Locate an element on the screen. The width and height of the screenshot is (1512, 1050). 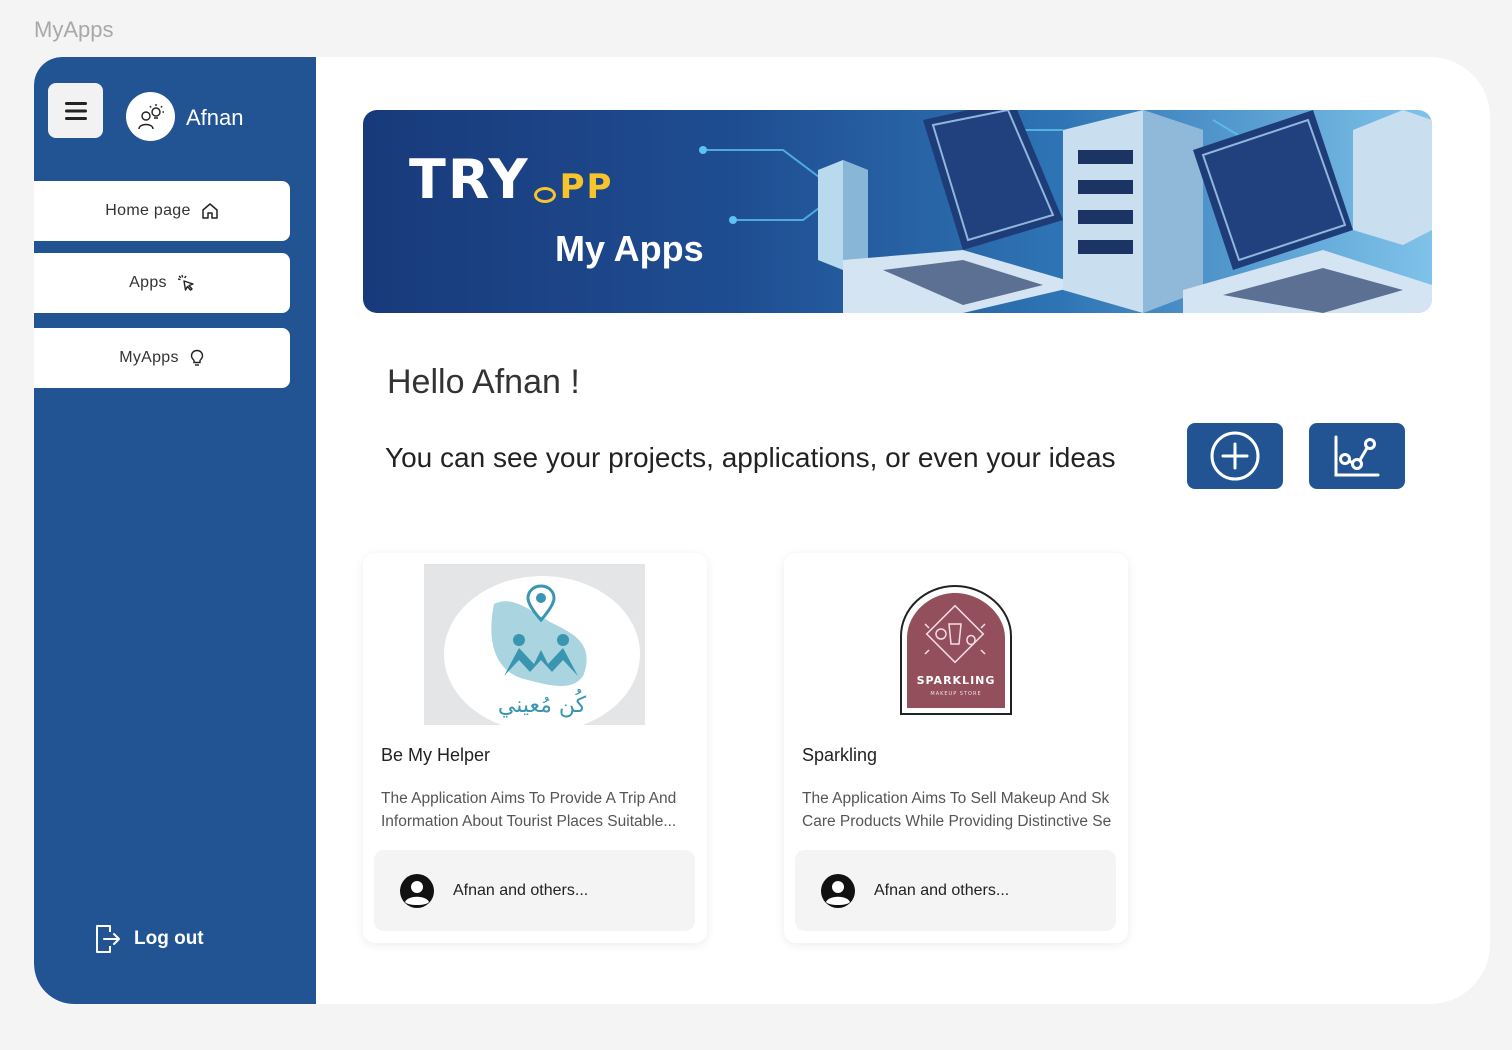
sidebar-item-myapps: MyApps is located at coordinates (162, 358).